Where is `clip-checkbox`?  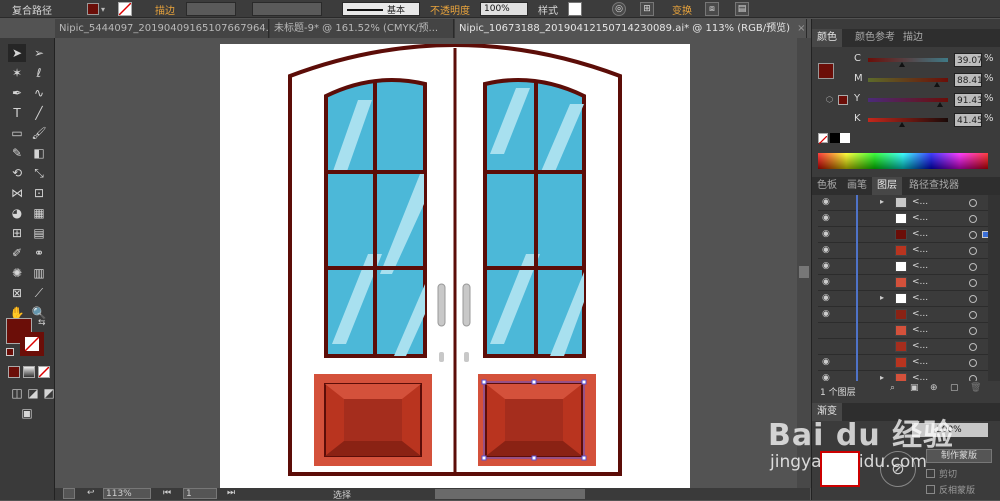
clip-checkbox is located at coordinates (930, 473).